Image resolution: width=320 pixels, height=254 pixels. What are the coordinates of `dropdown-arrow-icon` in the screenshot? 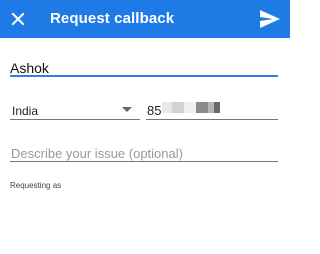 It's located at (127, 109).